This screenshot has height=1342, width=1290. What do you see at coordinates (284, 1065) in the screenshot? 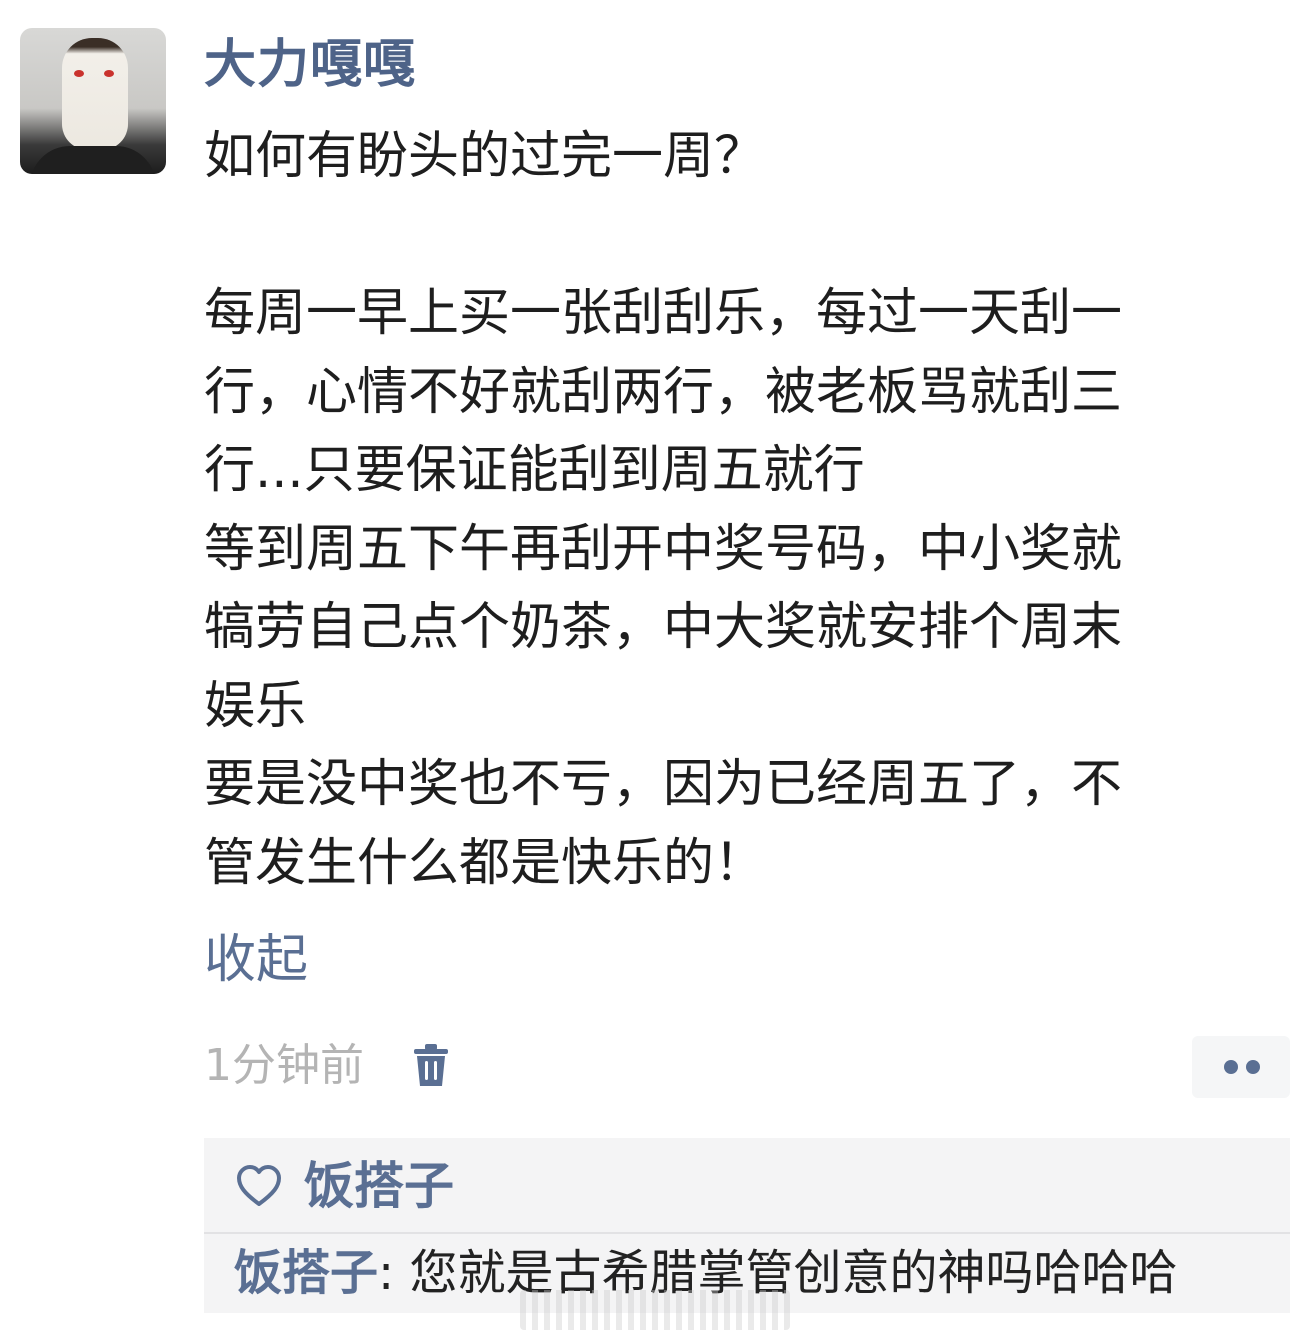
I see `post-timestamp: 1分钟前` at bounding box center [284, 1065].